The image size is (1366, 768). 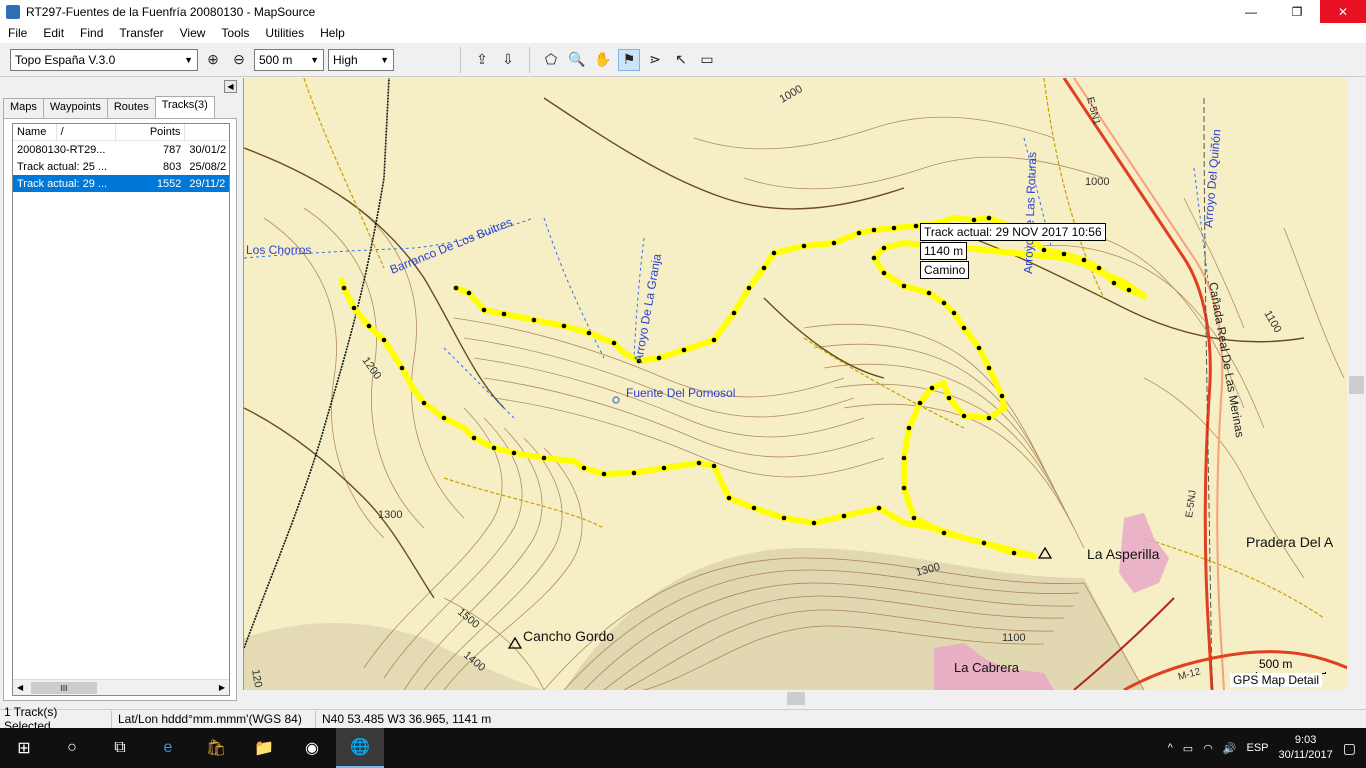 What do you see at coordinates (1276, 664) in the screenshot?
I see `scale-label: 500 m` at bounding box center [1276, 664].